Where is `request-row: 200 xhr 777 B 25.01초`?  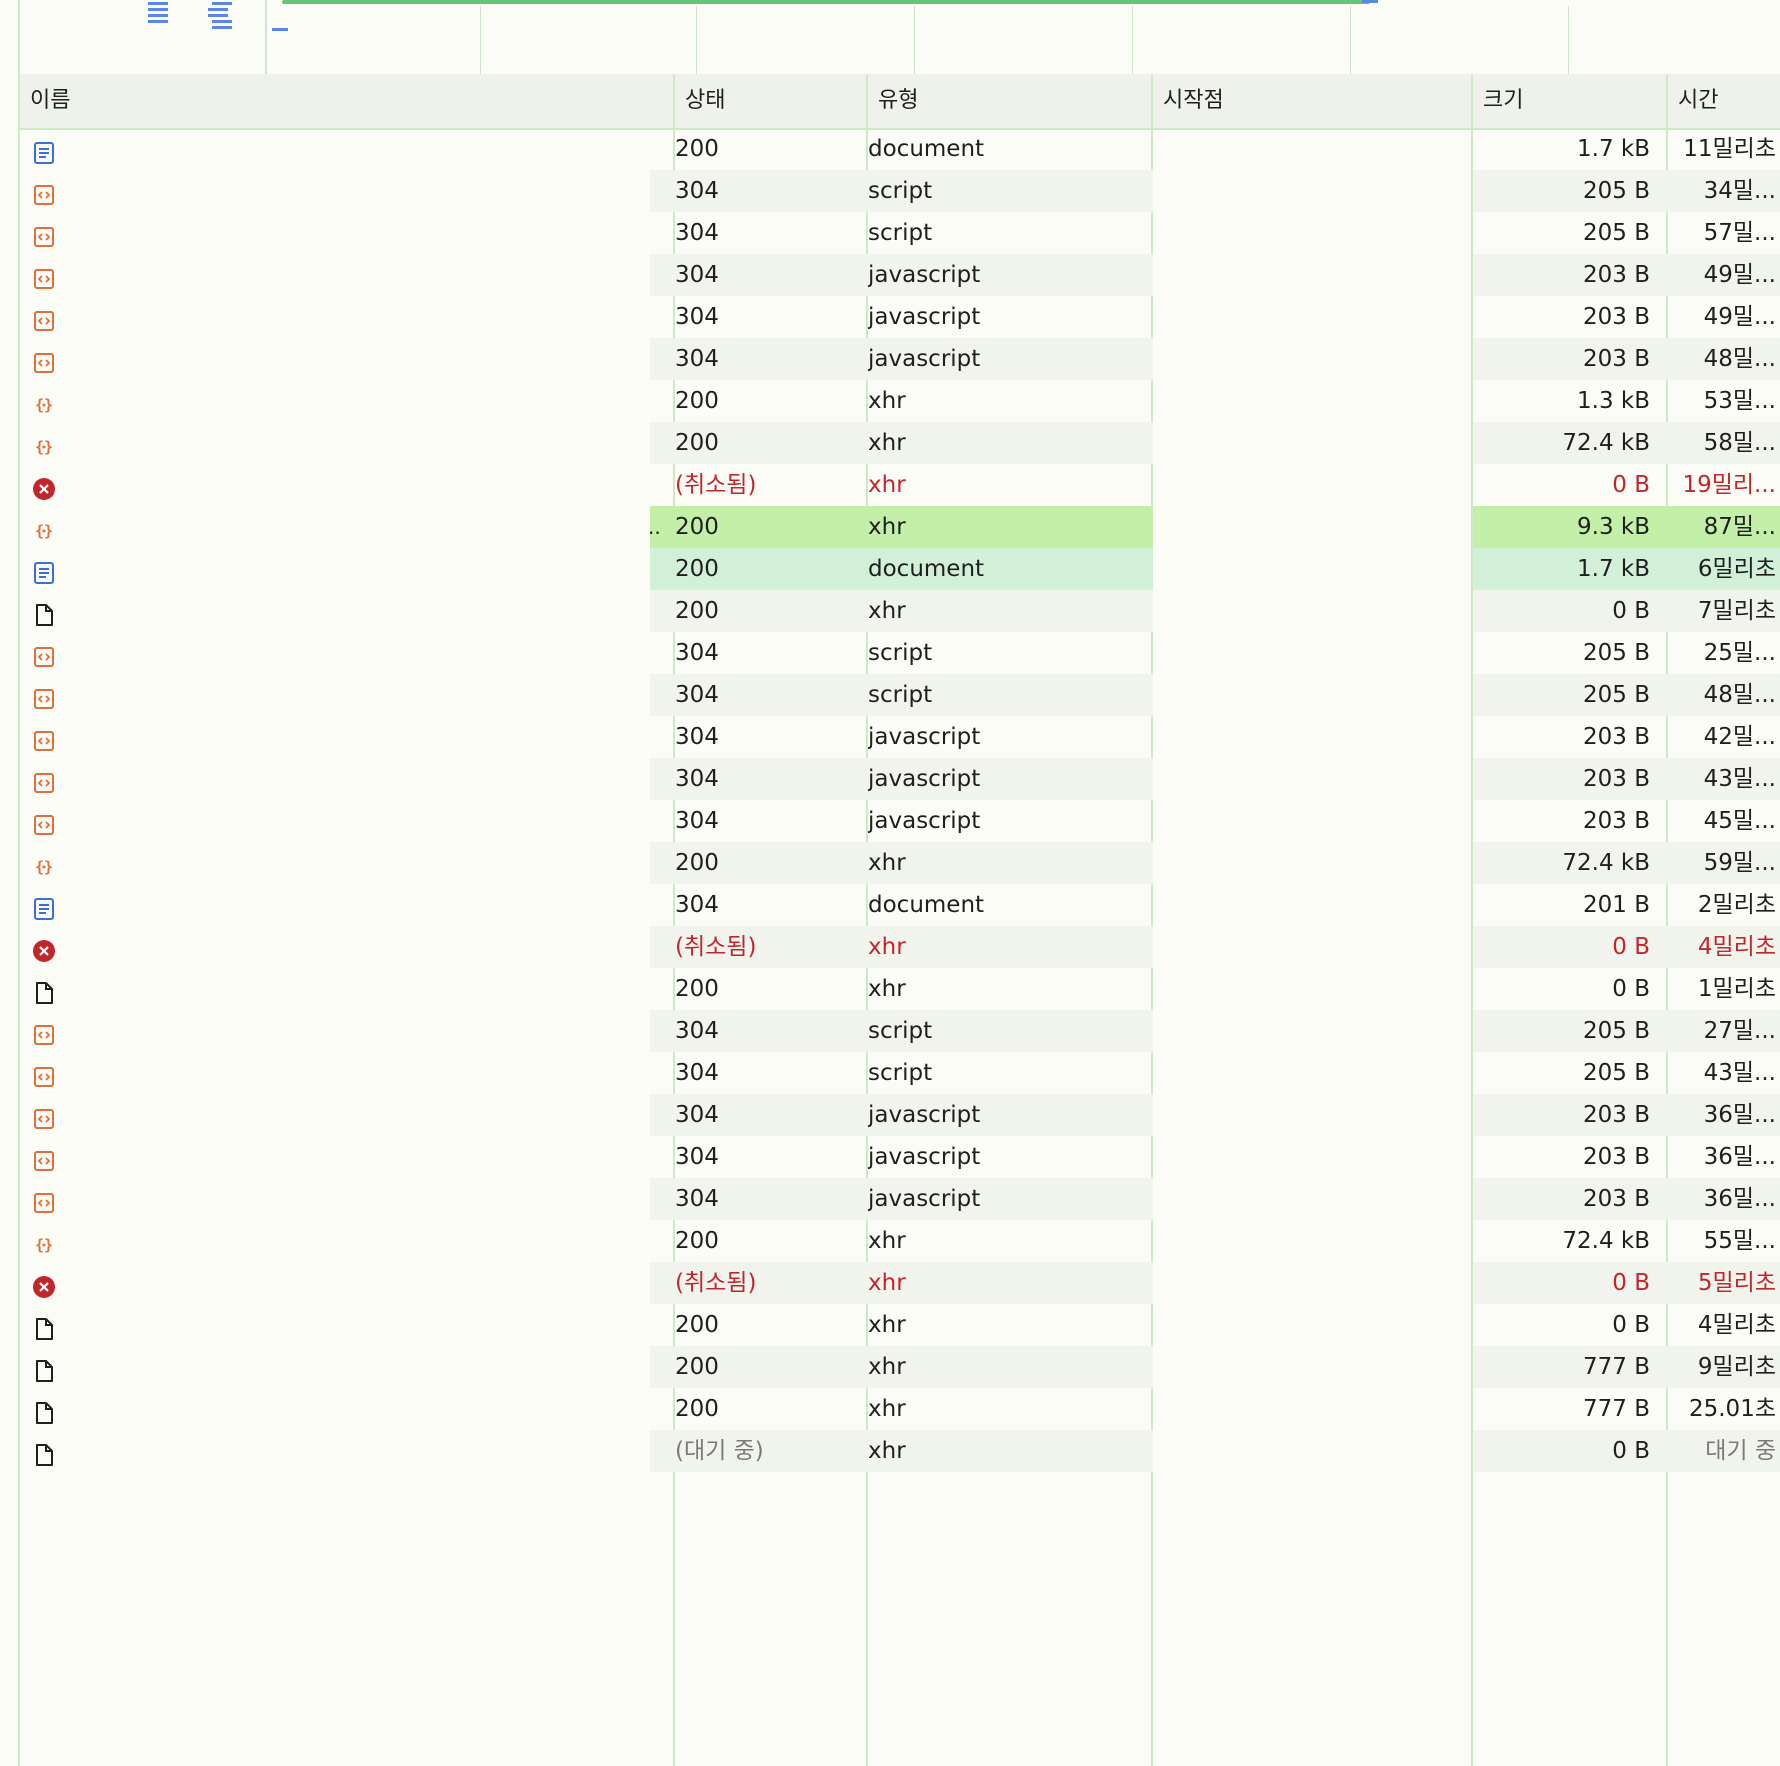 request-row: 200 xhr 777 B 25.01초 is located at coordinates (900, 1409).